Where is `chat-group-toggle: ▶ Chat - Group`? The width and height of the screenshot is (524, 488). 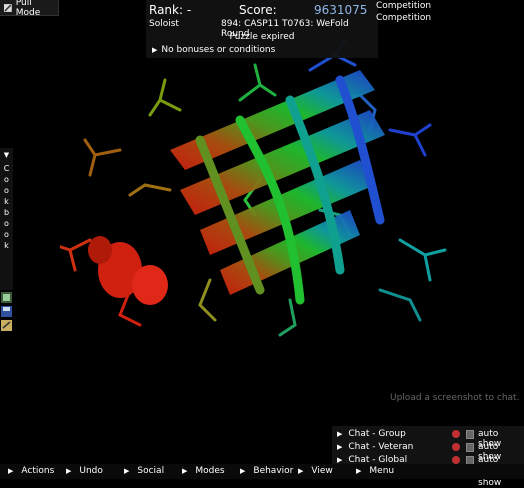 chat-group-toggle: ▶ Chat - Group is located at coordinates (371, 433).